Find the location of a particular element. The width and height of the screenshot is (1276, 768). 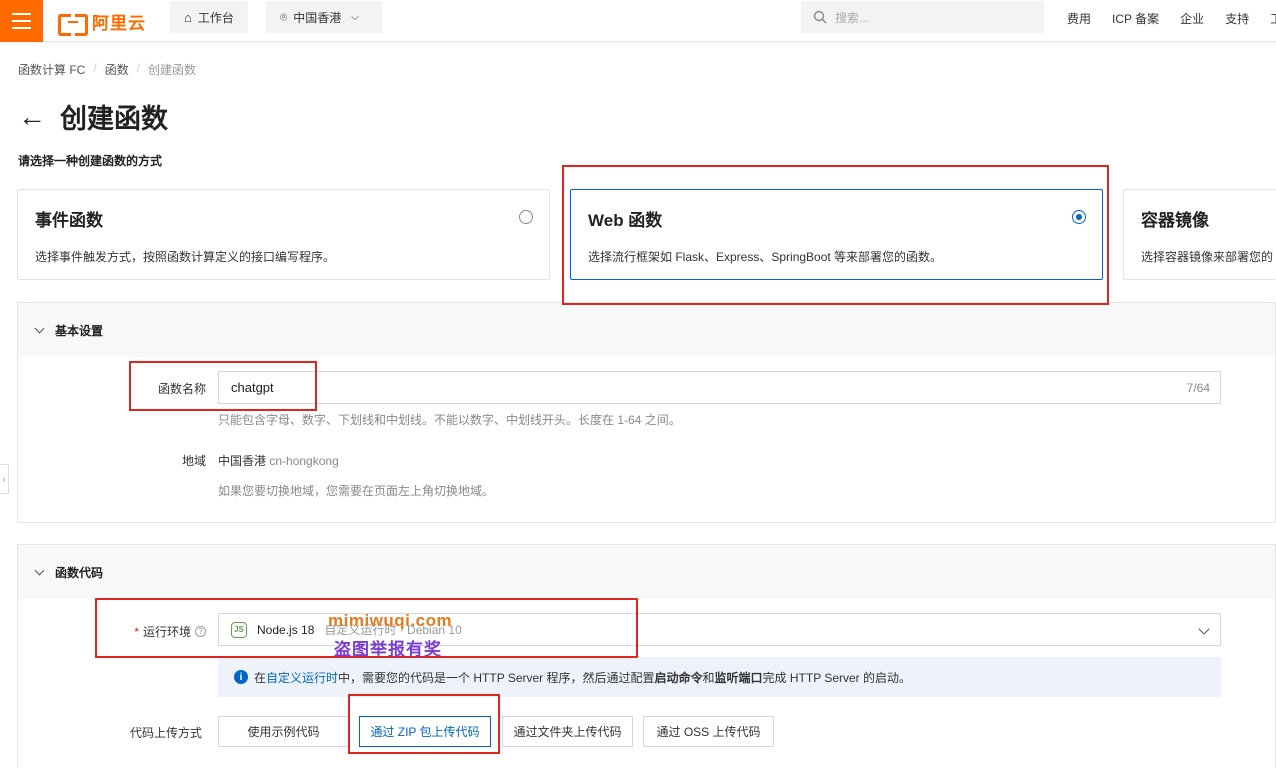

page-subtitle: 请选择一种创建函数的方式 is located at coordinates (90, 161).